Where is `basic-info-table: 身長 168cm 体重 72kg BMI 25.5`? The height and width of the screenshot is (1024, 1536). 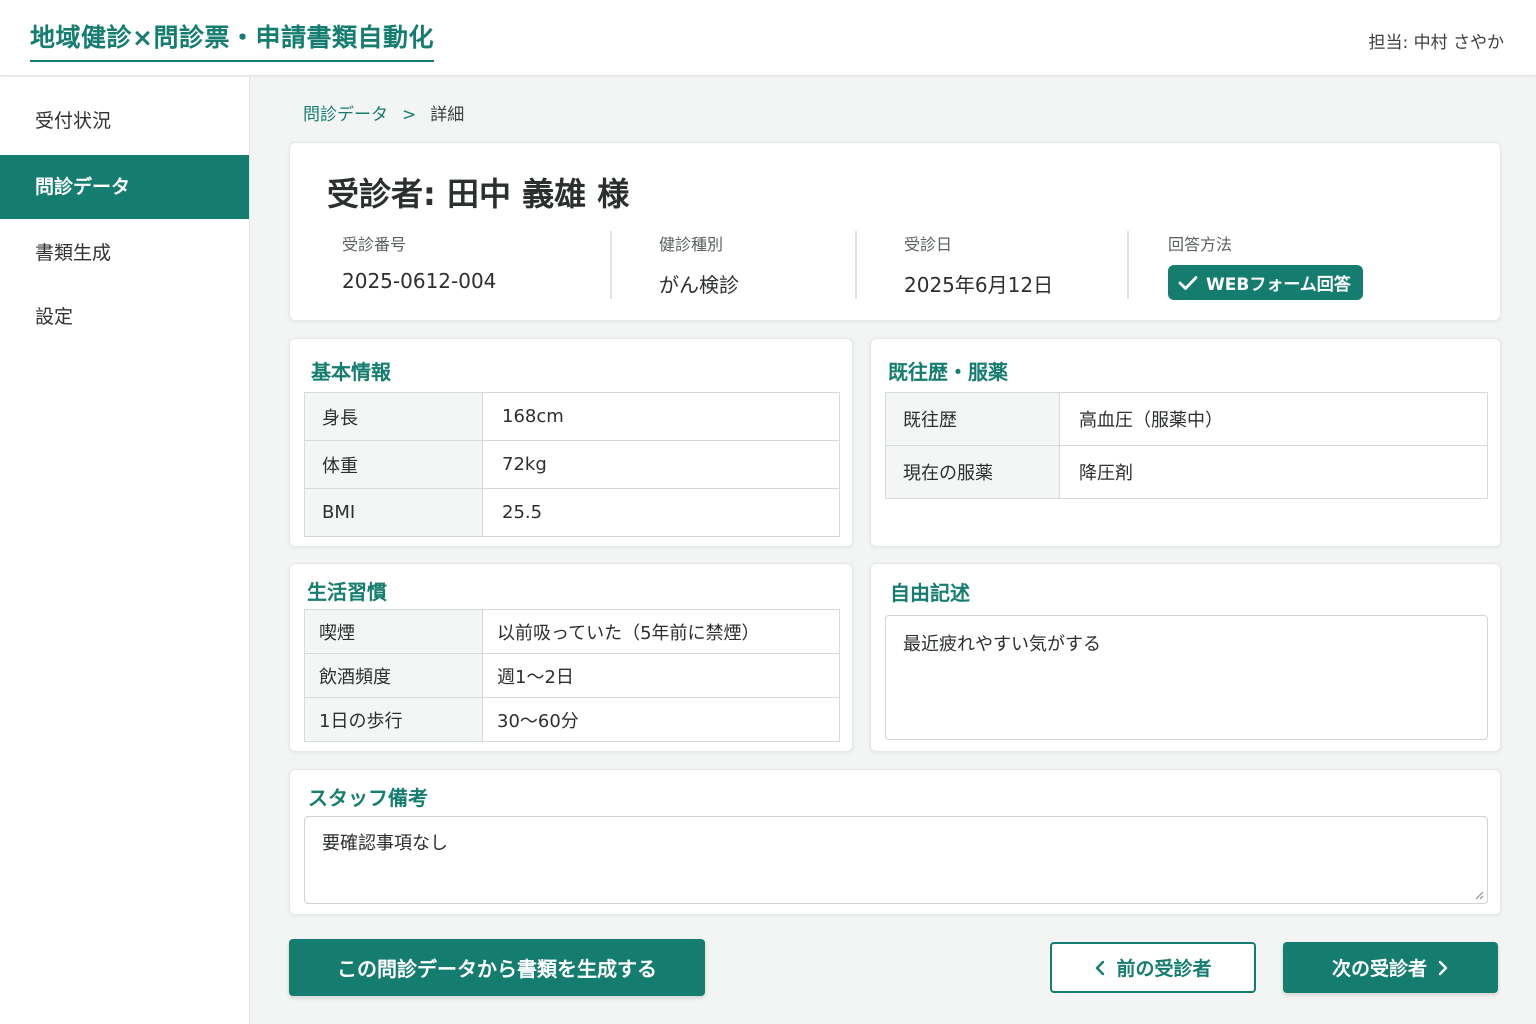 basic-info-table: 身長 168cm 体重 72kg BMI 25.5 is located at coordinates (572, 464).